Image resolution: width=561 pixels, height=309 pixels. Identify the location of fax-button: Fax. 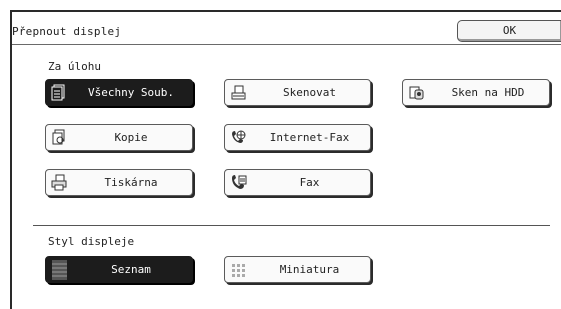
(297, 182).